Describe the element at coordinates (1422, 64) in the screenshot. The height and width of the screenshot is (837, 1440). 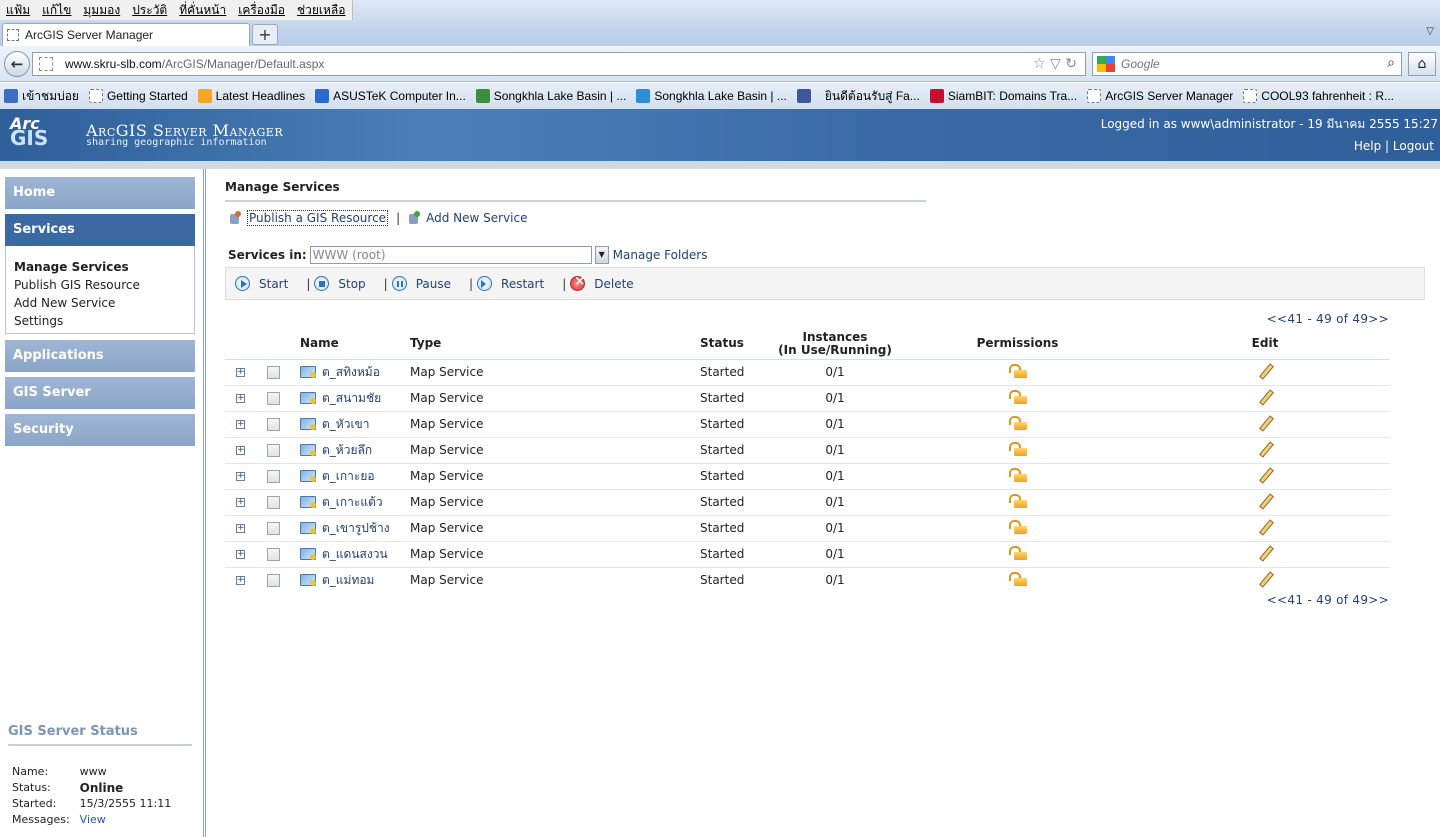
I see `home-button: ⌂` at that location.